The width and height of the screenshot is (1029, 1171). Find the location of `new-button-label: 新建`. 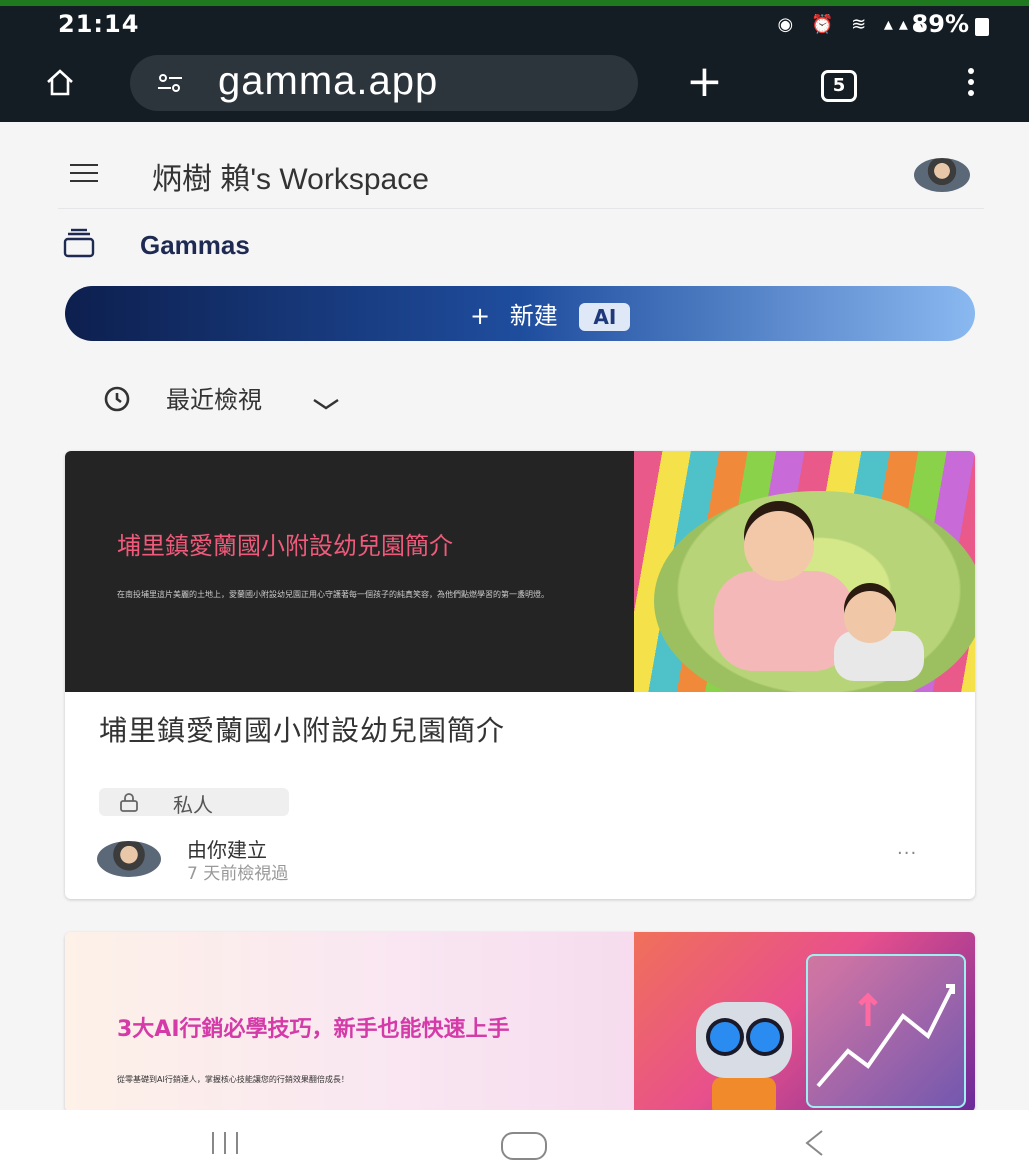

new-button-label: 新建 is located at coordinates (533, 316).